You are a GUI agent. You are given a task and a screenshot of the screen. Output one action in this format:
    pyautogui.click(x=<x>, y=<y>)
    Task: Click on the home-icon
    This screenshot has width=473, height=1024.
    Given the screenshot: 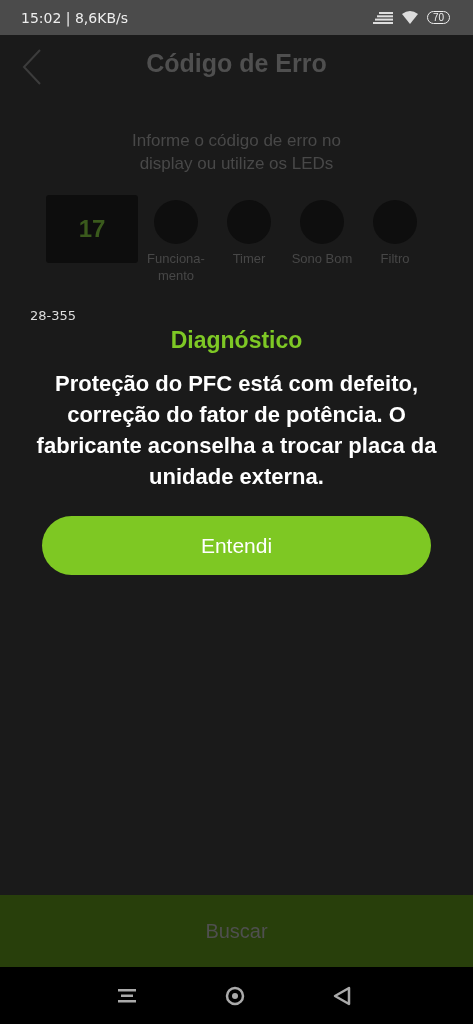 What is the action you would take?
    pyautogui.click(x=234, y=995)
    